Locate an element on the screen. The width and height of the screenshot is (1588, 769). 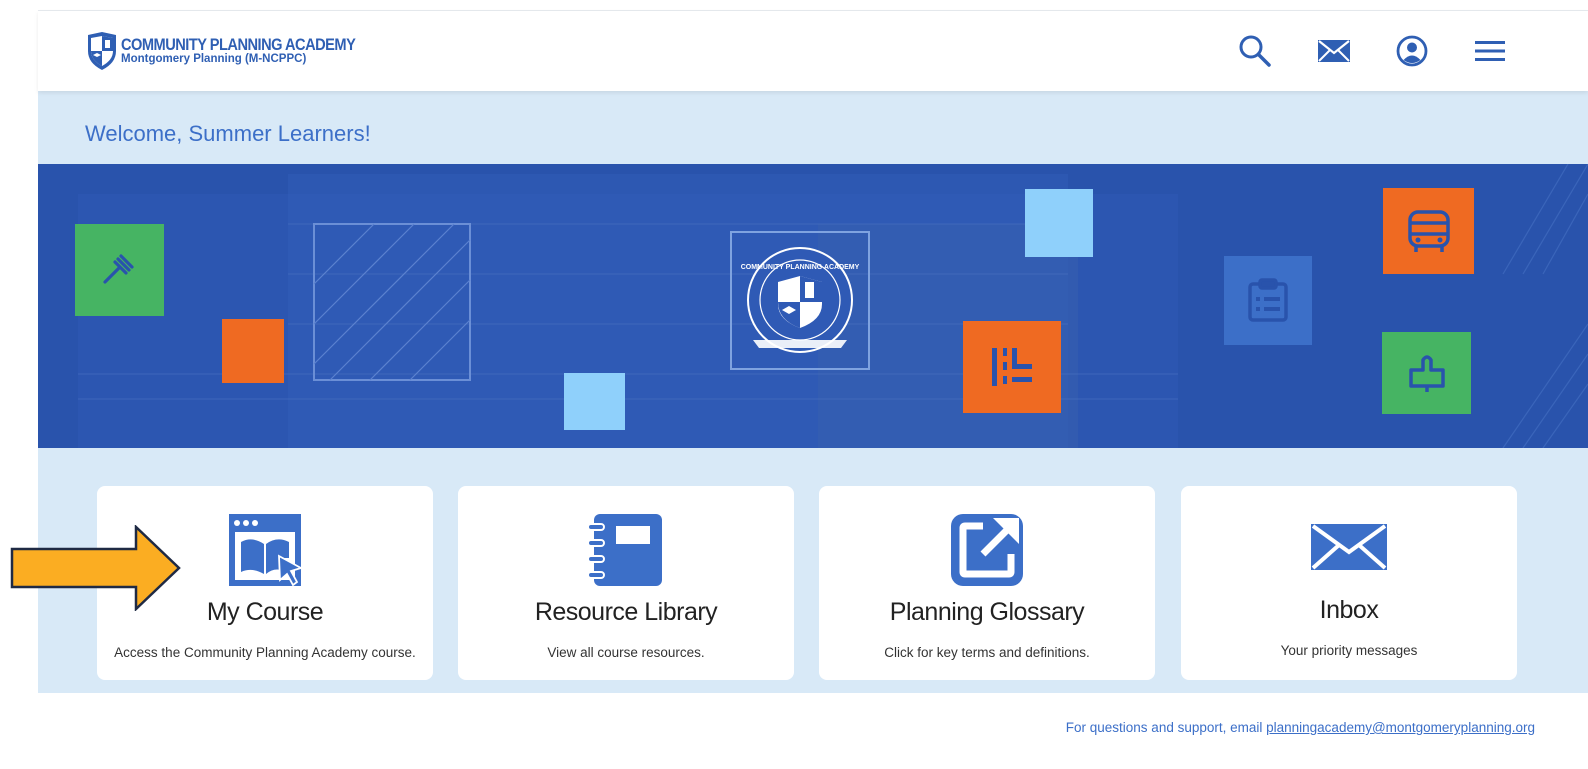
pointer-arrow-icon is located at coordinates (95, 568).